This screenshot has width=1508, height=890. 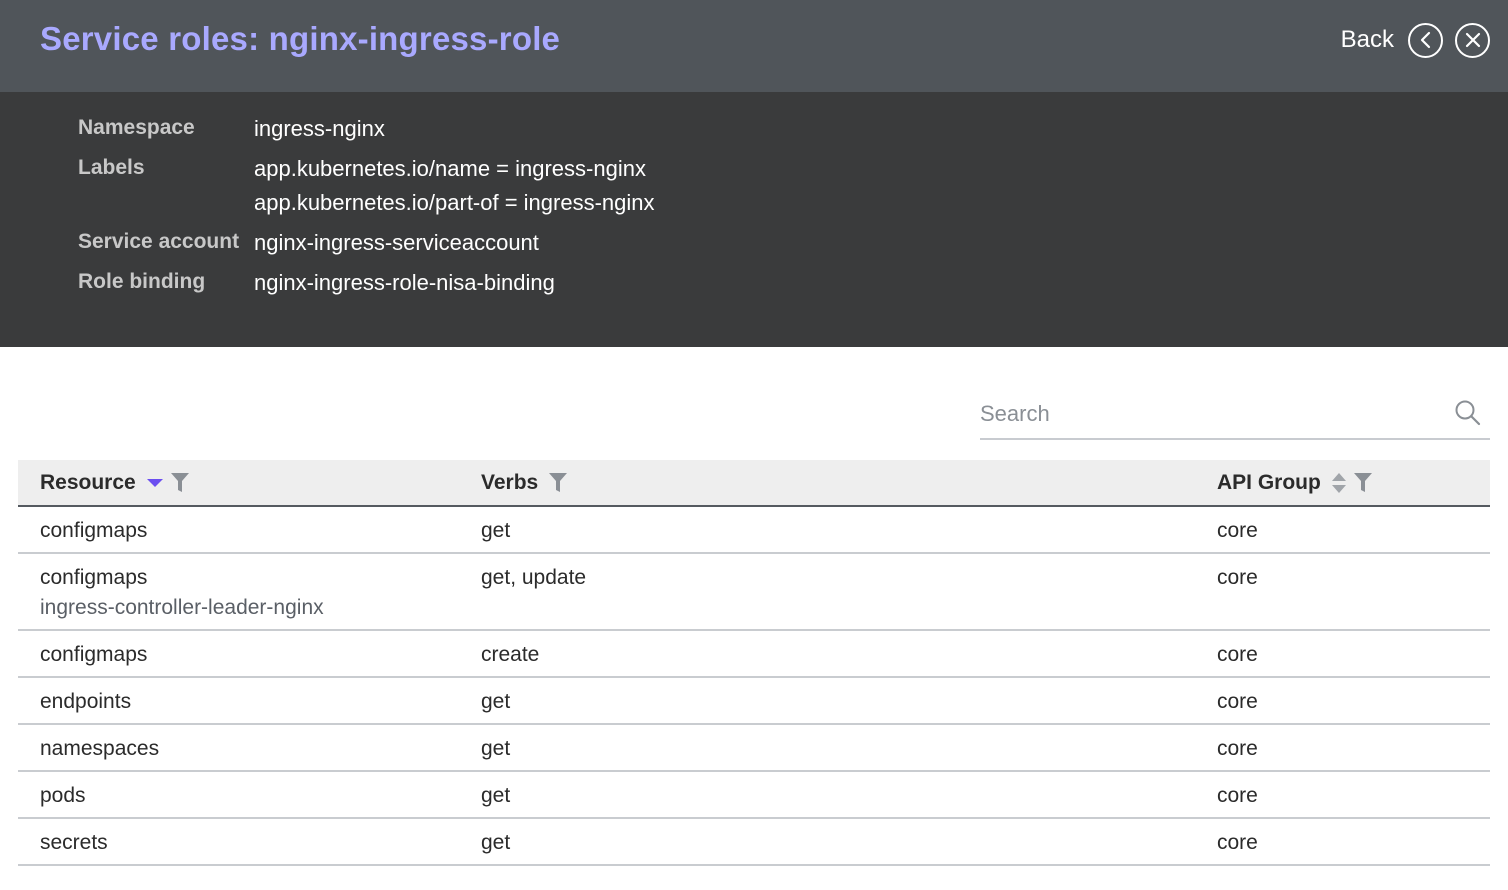 I want to click on header-actions: Back, so click(x=1415, y=40).